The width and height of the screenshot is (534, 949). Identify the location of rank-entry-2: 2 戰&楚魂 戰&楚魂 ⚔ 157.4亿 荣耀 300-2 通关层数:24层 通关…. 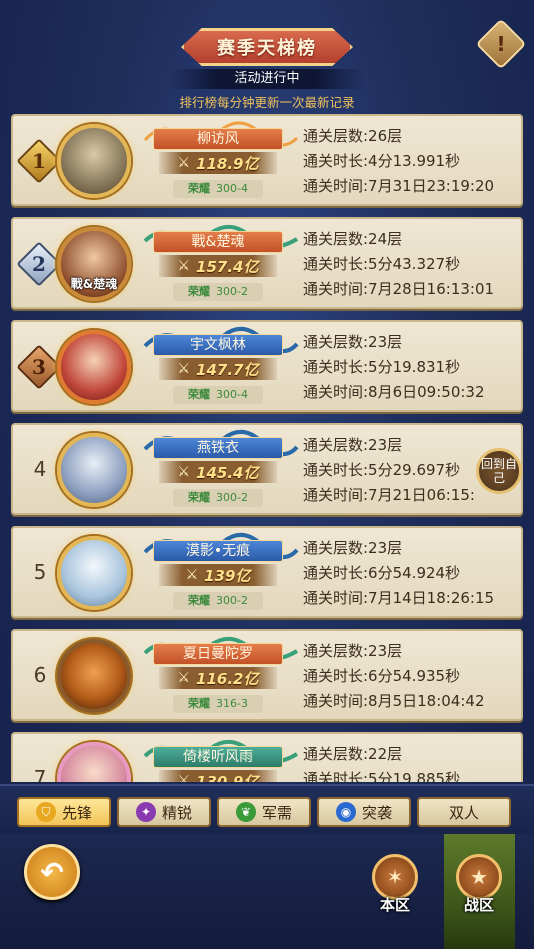
(267, 263).